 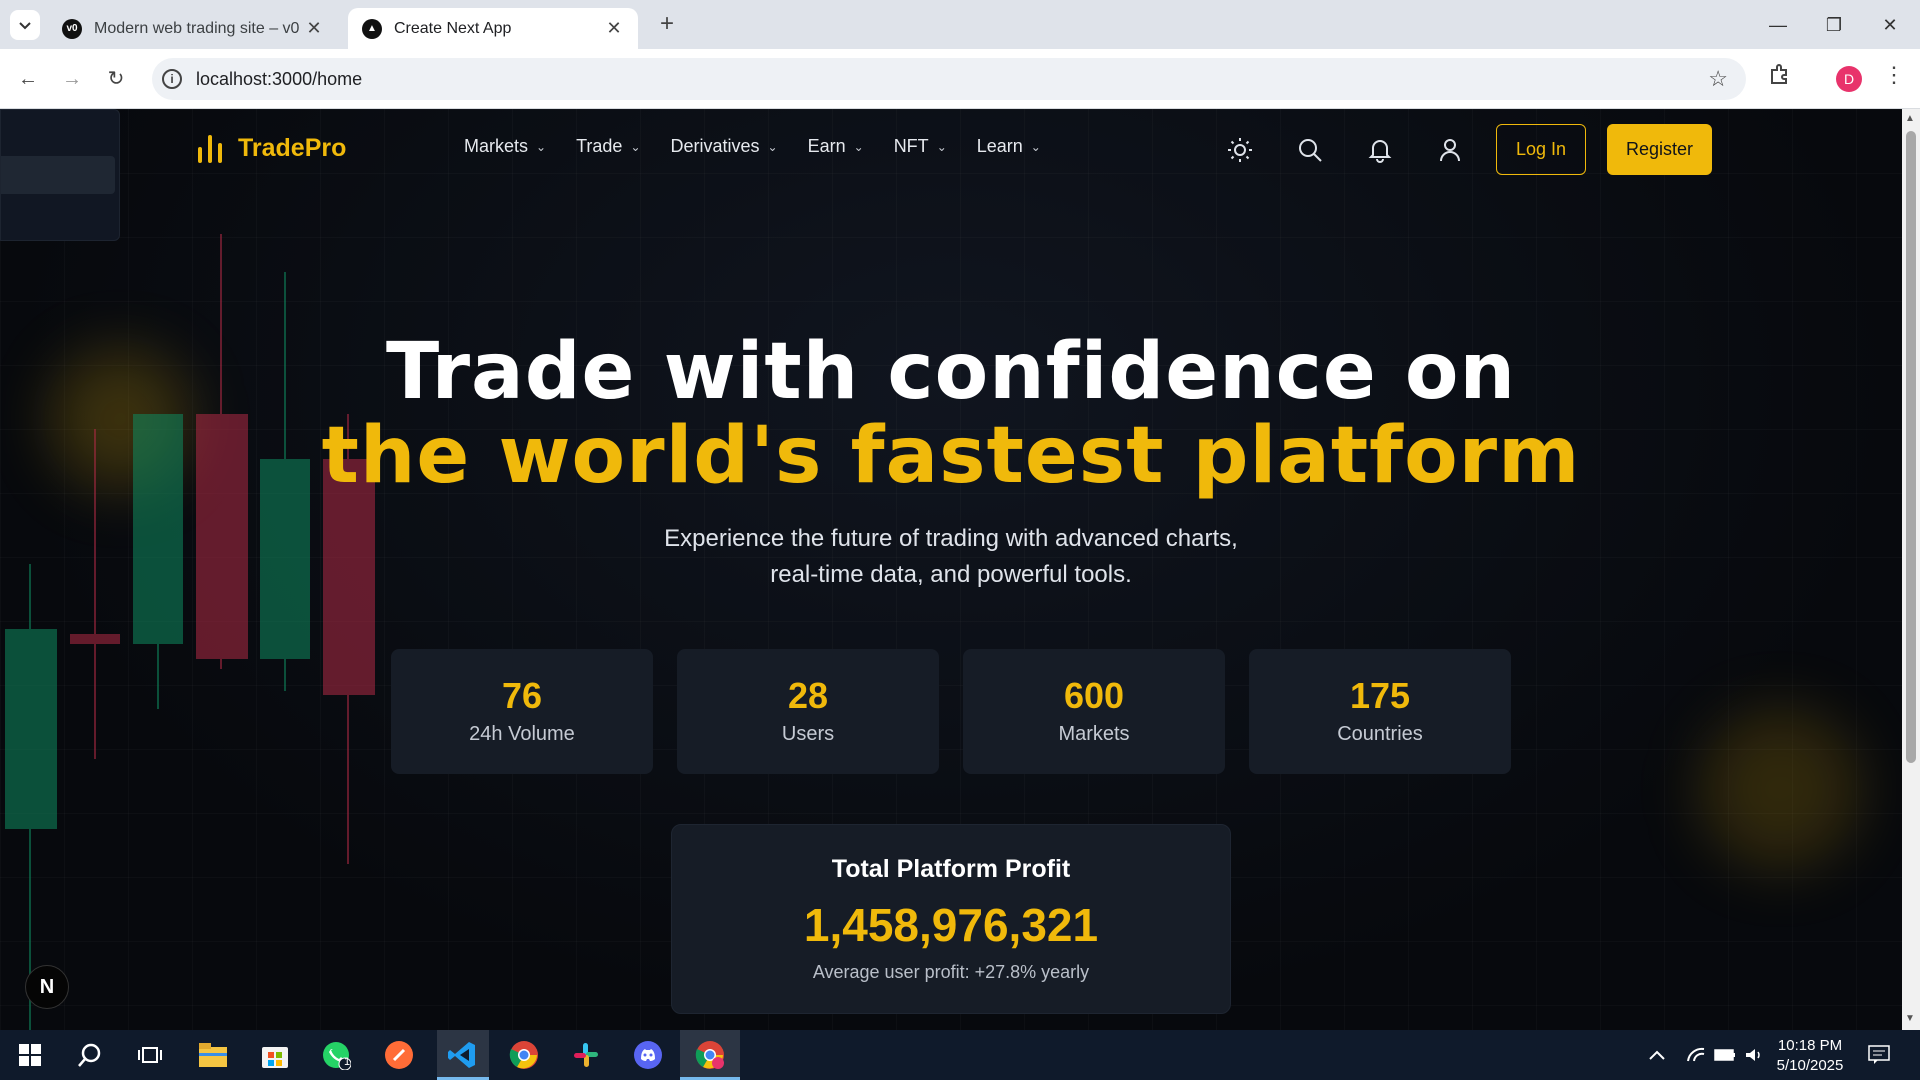 What do you see at coordinates (25, 25) in the screenshot?
I see `tab-search-button` at bounding box center [25, 25].